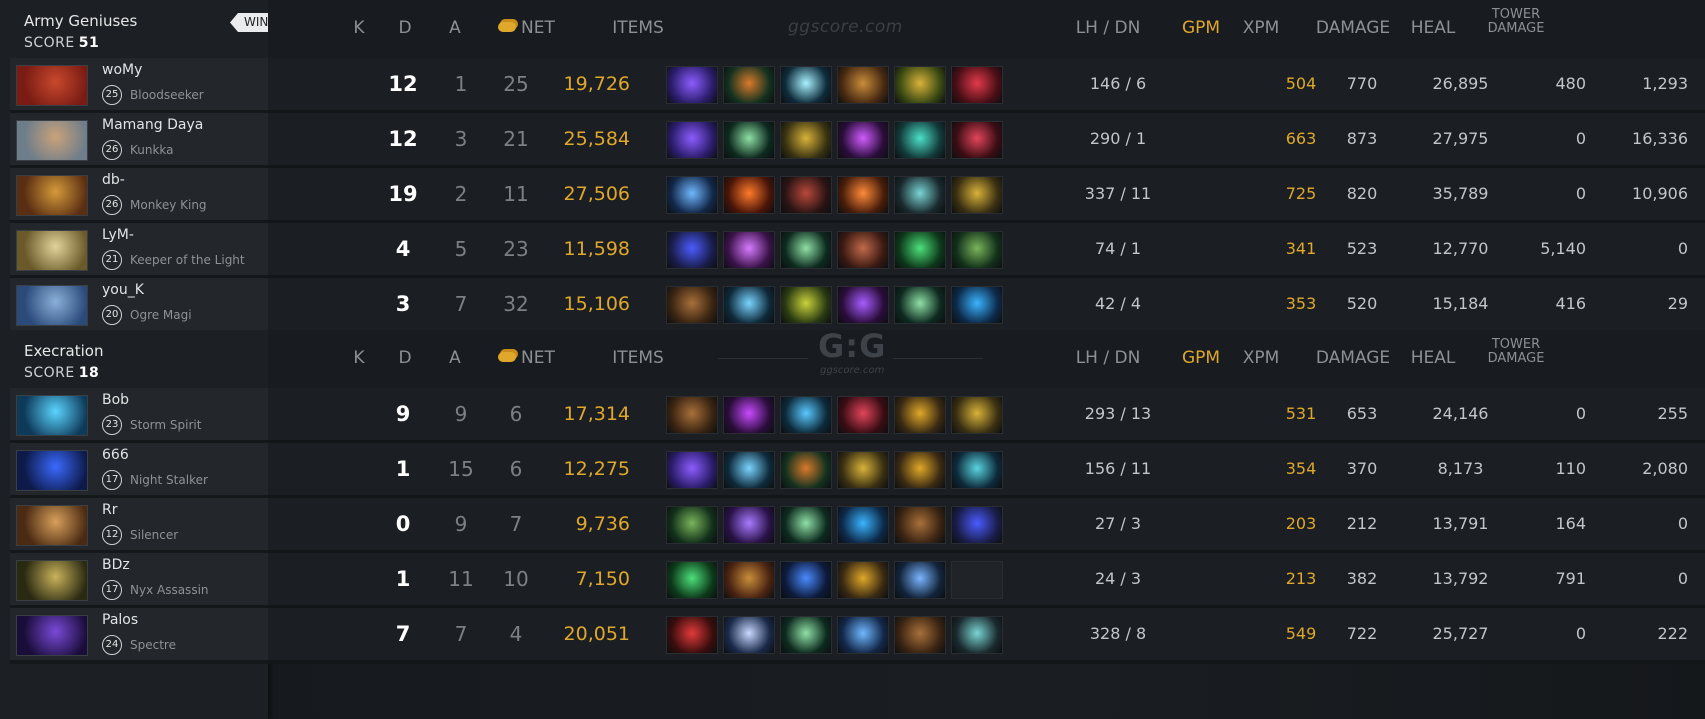 This screenshot has height=719, width=1705. Describe the element at coordinates (139, 471) in the screenshot. I see `player-card: 666 17 Night Stalker` at that location.